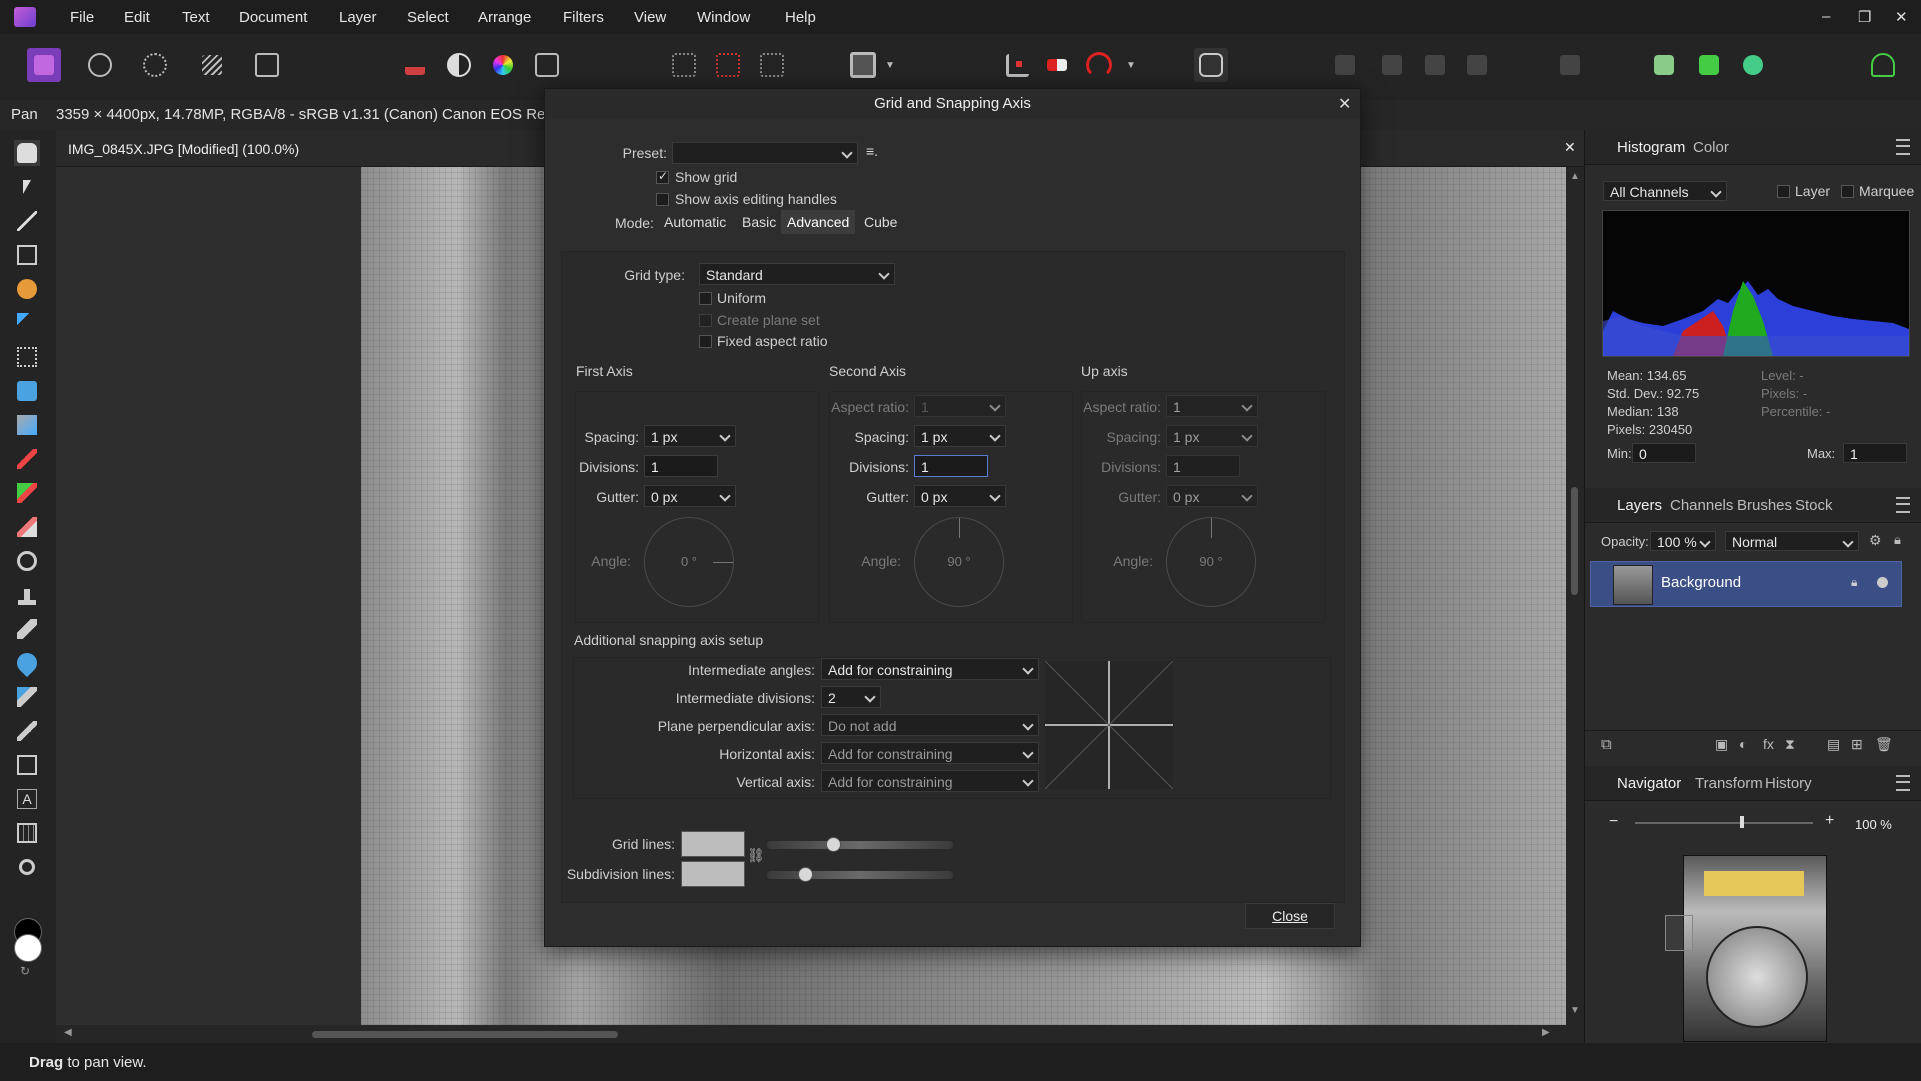 This screenshot has height=1081, width=1921. I want to click on vertical-scroll-thumb, so click(1574, 541).